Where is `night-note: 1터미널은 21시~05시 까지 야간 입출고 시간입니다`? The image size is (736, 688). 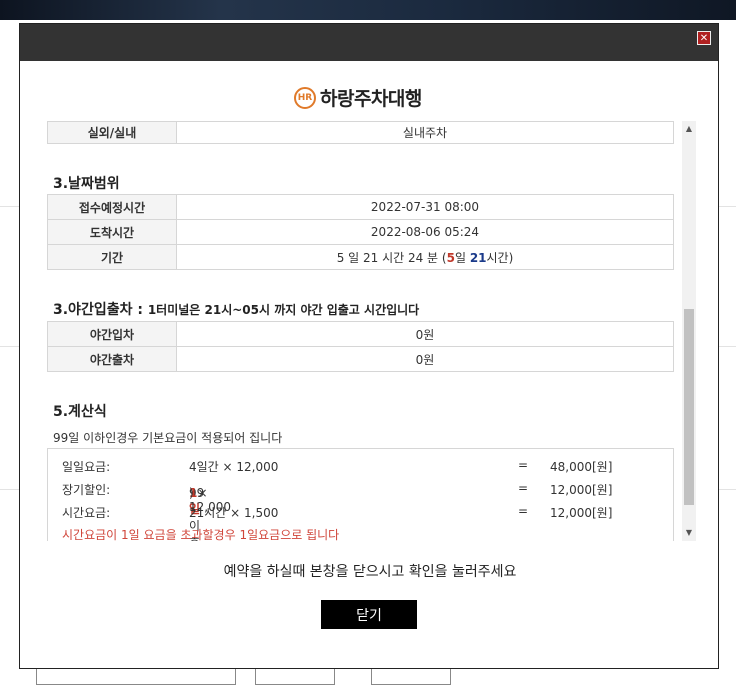 night-note: 1터미널은 21시~05시 까지 야간 입출고 시간입니다 is located at coordinates (283, 310).